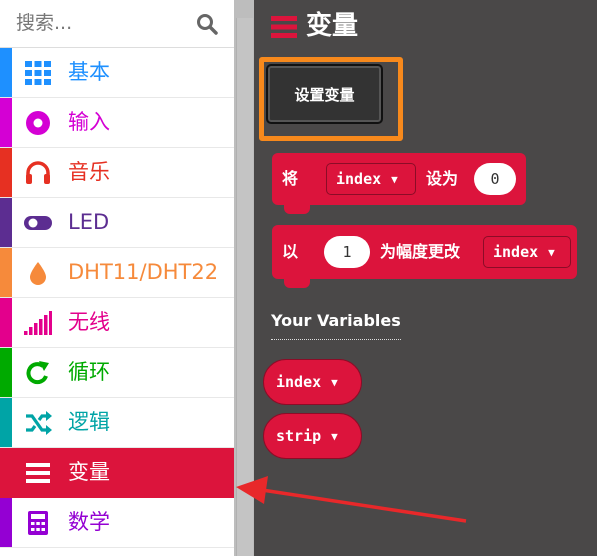 The height and width of the screenshot is (556, 597). Describe the element at coordinates (207, 24) in the screenshot. I see `search-icon` at that location.